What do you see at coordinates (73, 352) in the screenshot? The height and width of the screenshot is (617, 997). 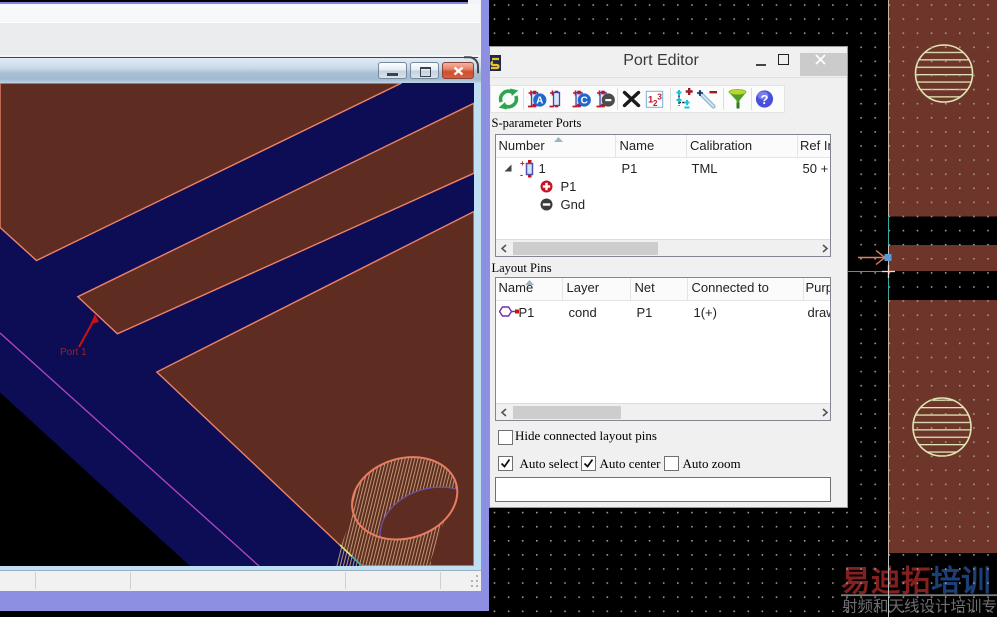 I see `svg-text: Port 1` at bounding box center [73, 352].